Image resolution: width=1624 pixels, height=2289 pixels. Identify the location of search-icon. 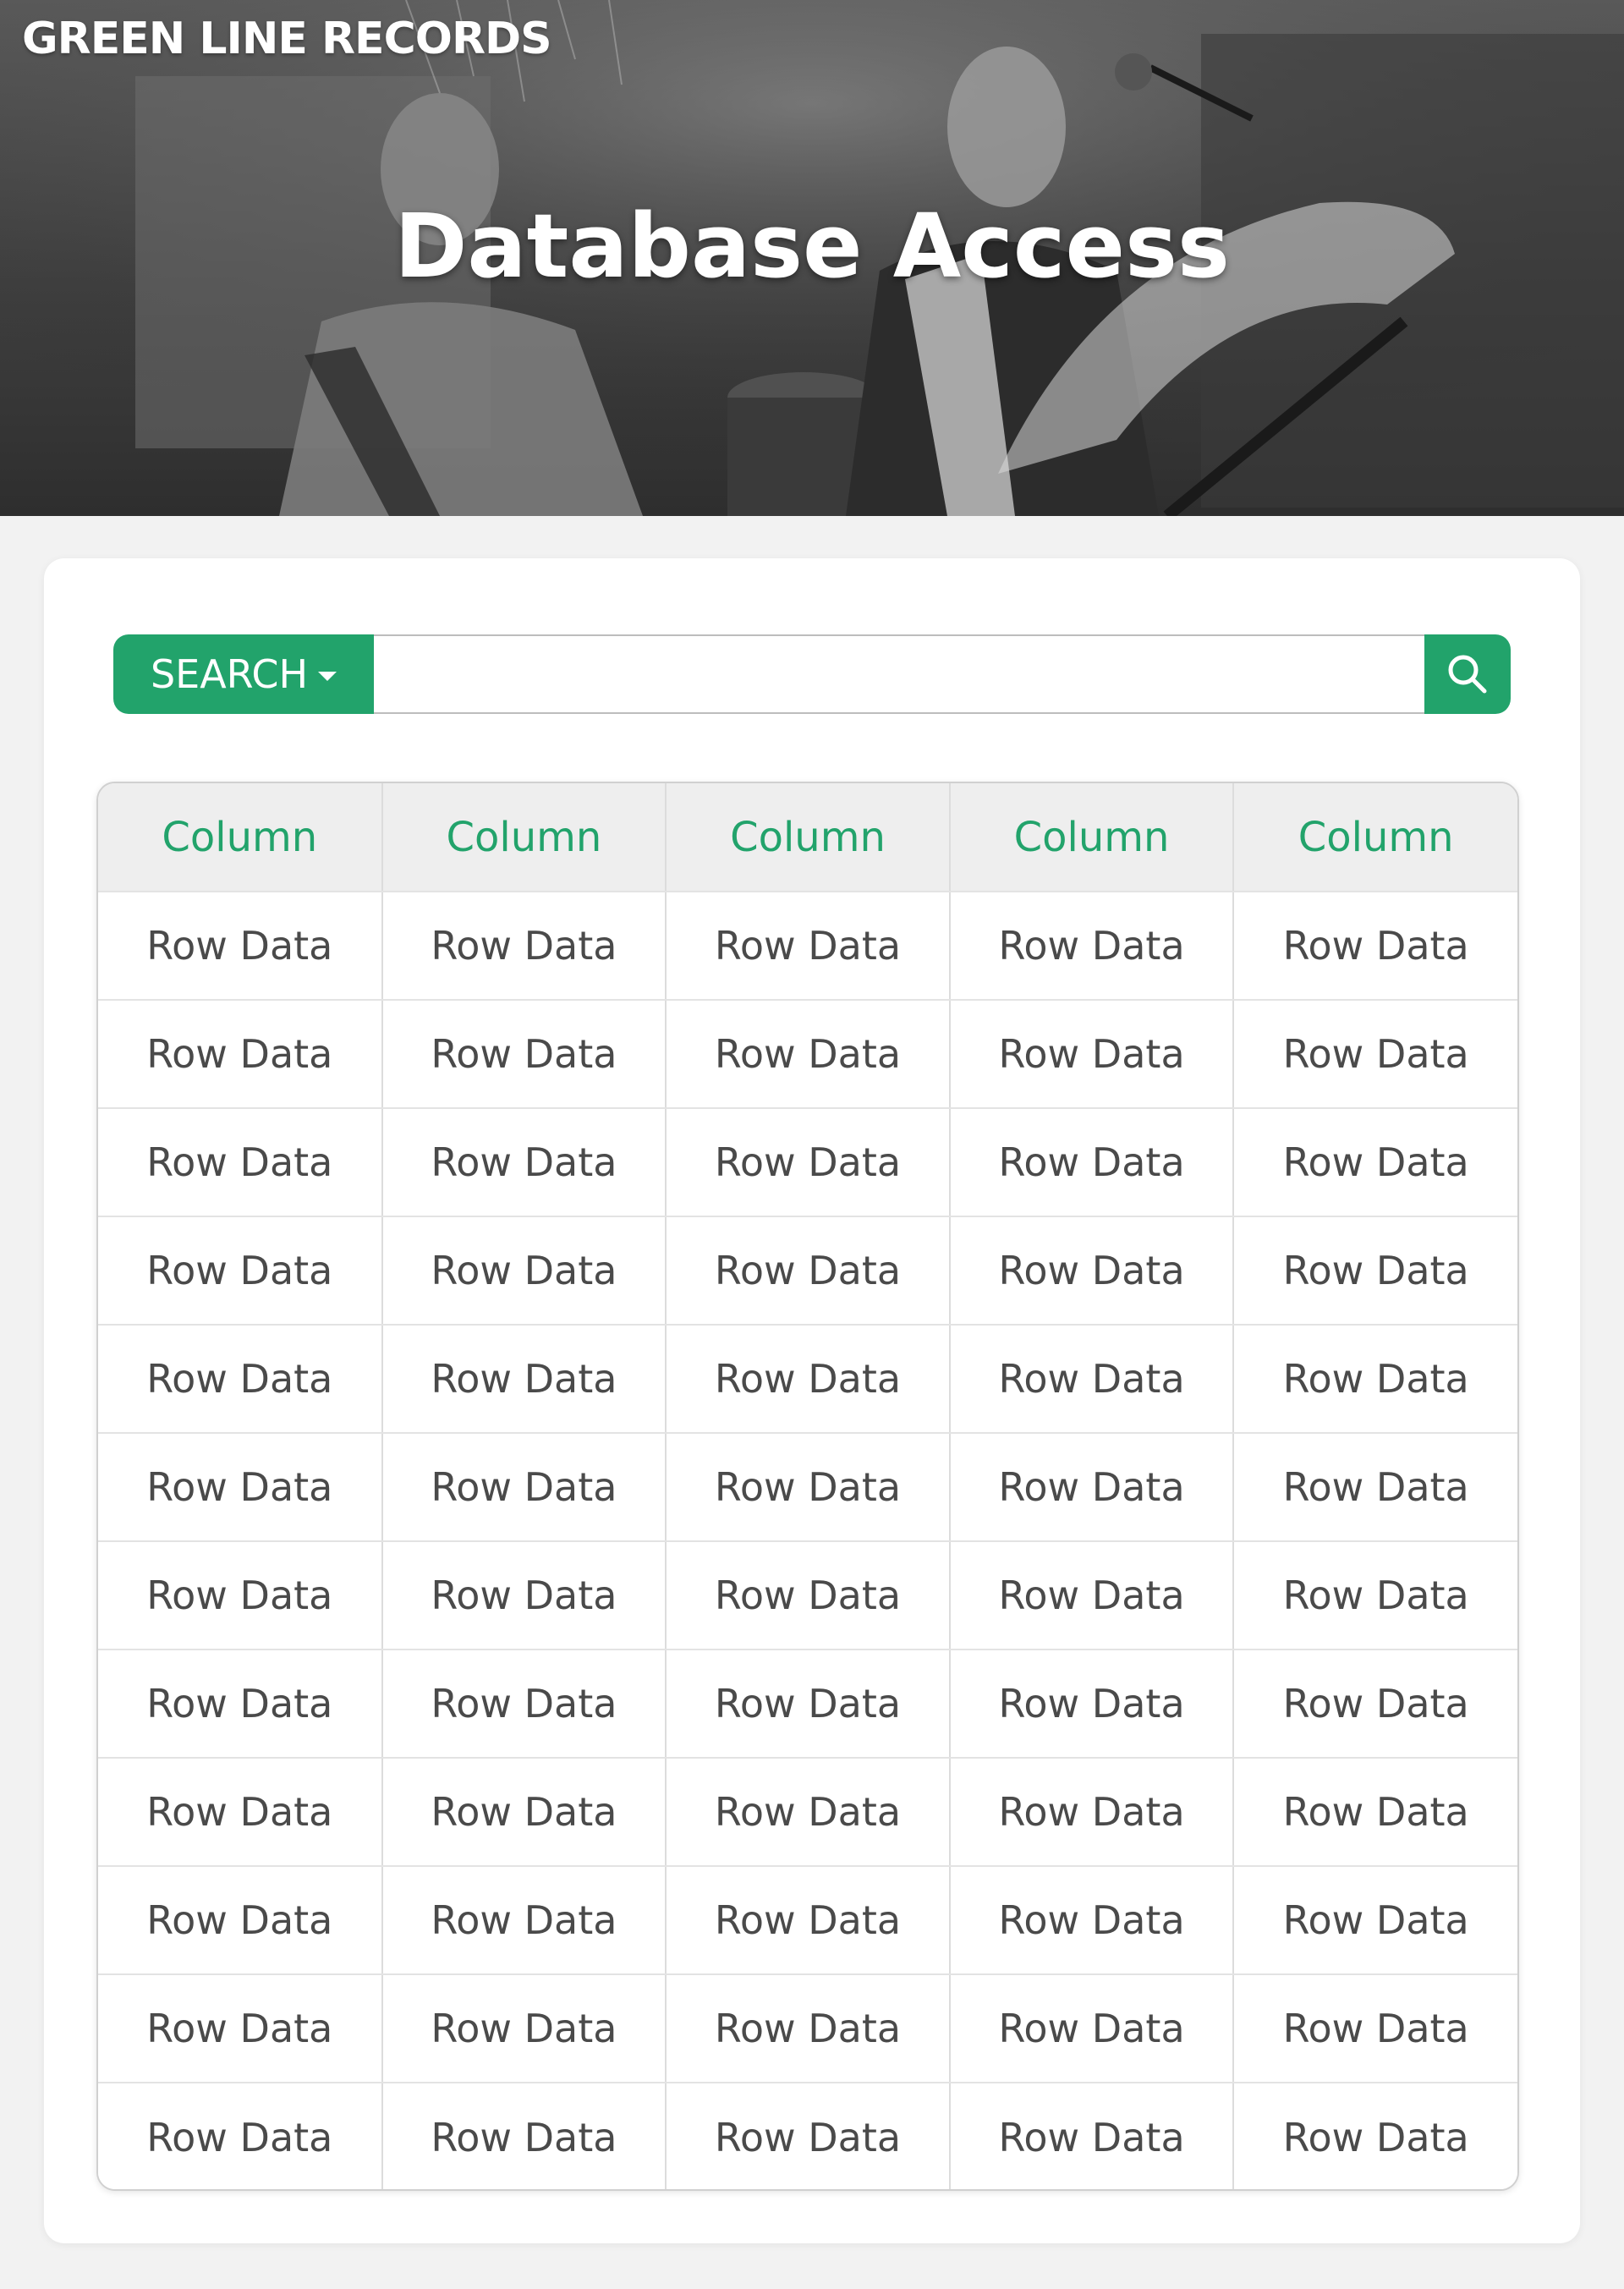
(1467, 674).